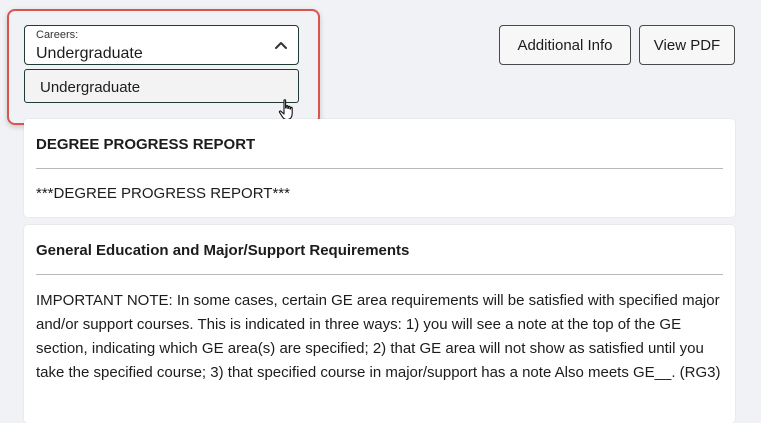 Image resolution: width=761 pixels, height=423 pixels. What do you see at coordinates (90, 87) in the screenshot?
I see `careers-option-undergraduate: Undergraduate` at bounding box center [90, 87].